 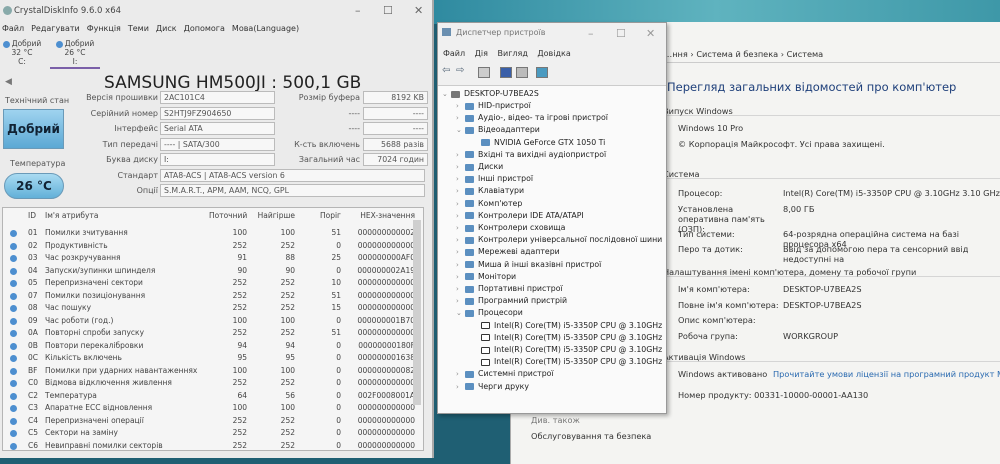 What do you see at coordinates (524, 215) in the screenshot?
I see `tree-item: Контролери IDE ATA/ATAPI` at bounding box center [524, 215].